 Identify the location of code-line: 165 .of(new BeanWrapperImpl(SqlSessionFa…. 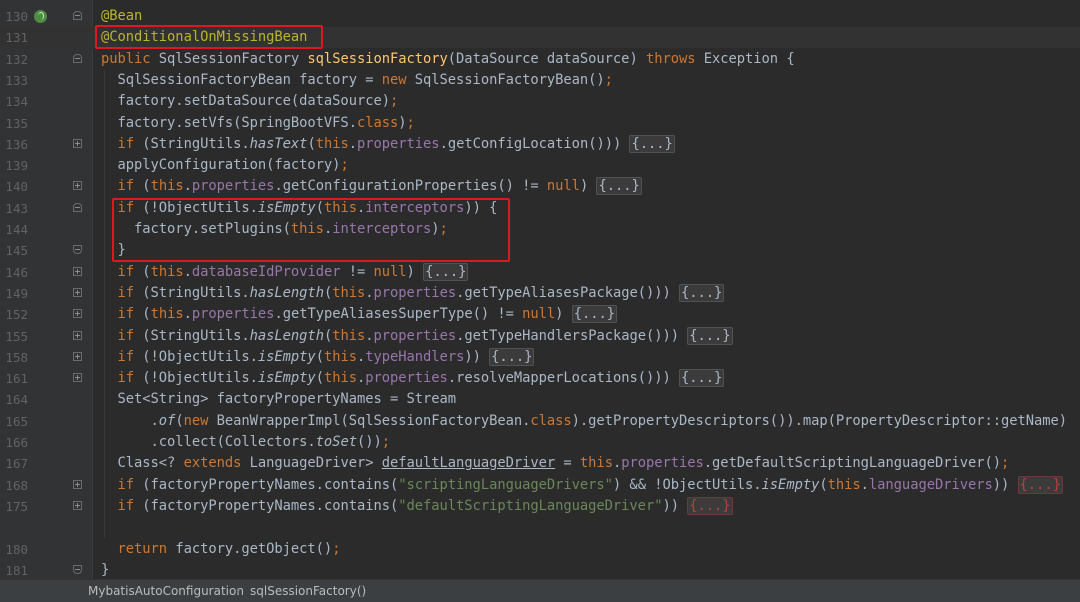
(540, 421).